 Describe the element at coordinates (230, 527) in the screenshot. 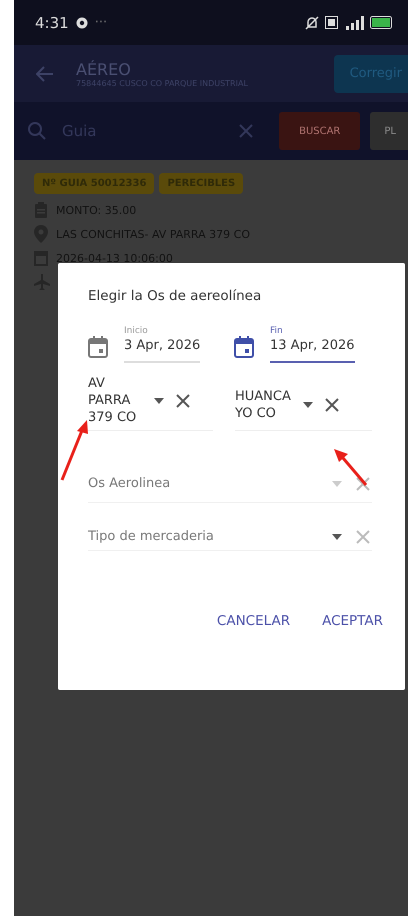

I see `dropdown-field: Tipo de mercaderia` at that location.